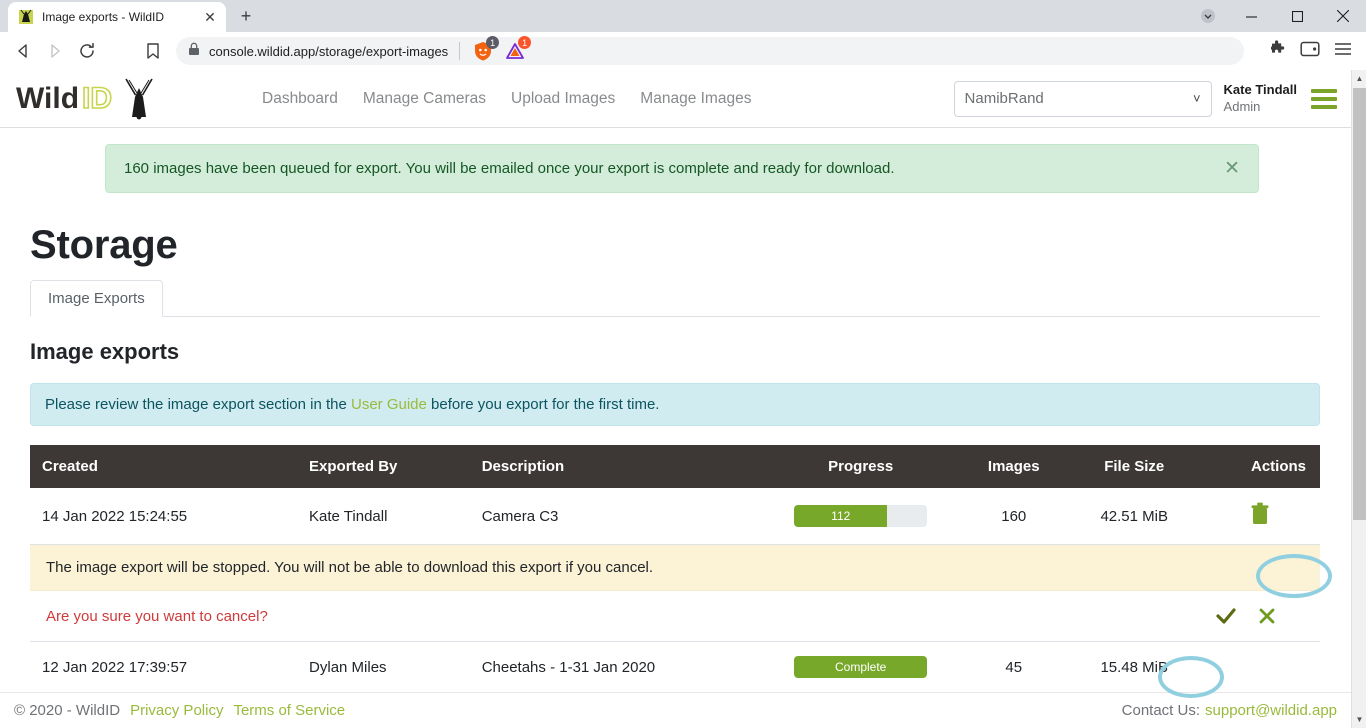 This screenshot has height=728, width=1366. I want to click on user-guide-link: User Guide, so click(389, 404).